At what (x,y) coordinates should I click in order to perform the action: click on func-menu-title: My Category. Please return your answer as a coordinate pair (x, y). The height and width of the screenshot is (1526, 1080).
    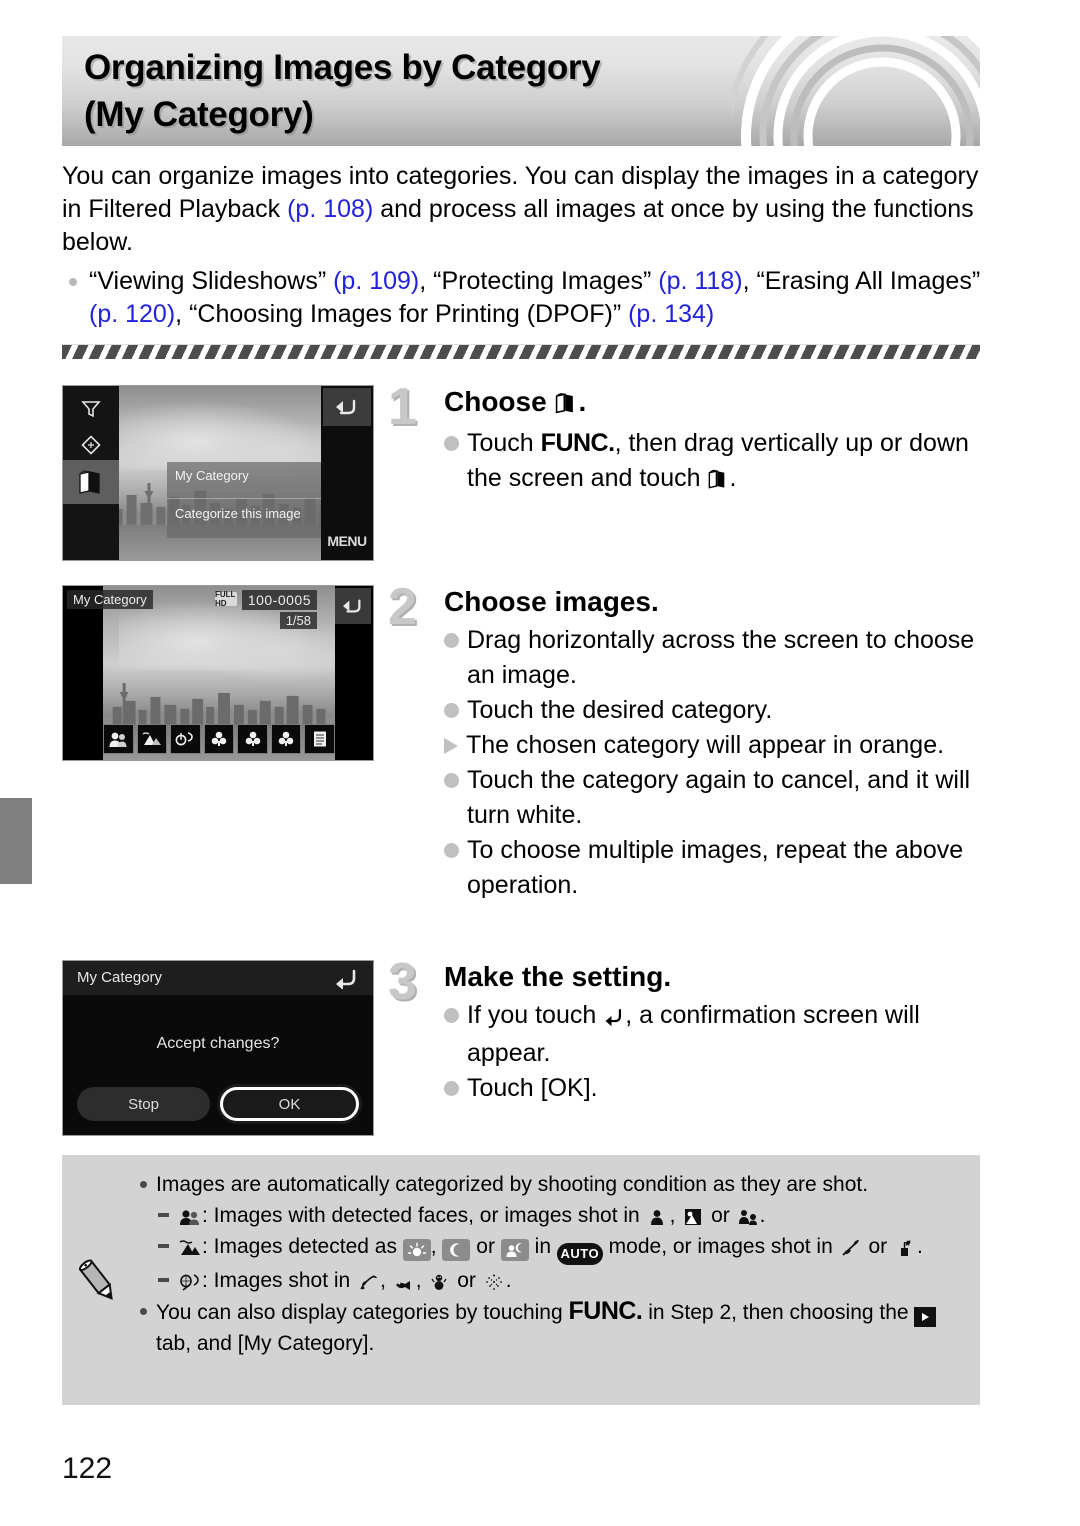
    Looking at the image, I should click on (212, 475).